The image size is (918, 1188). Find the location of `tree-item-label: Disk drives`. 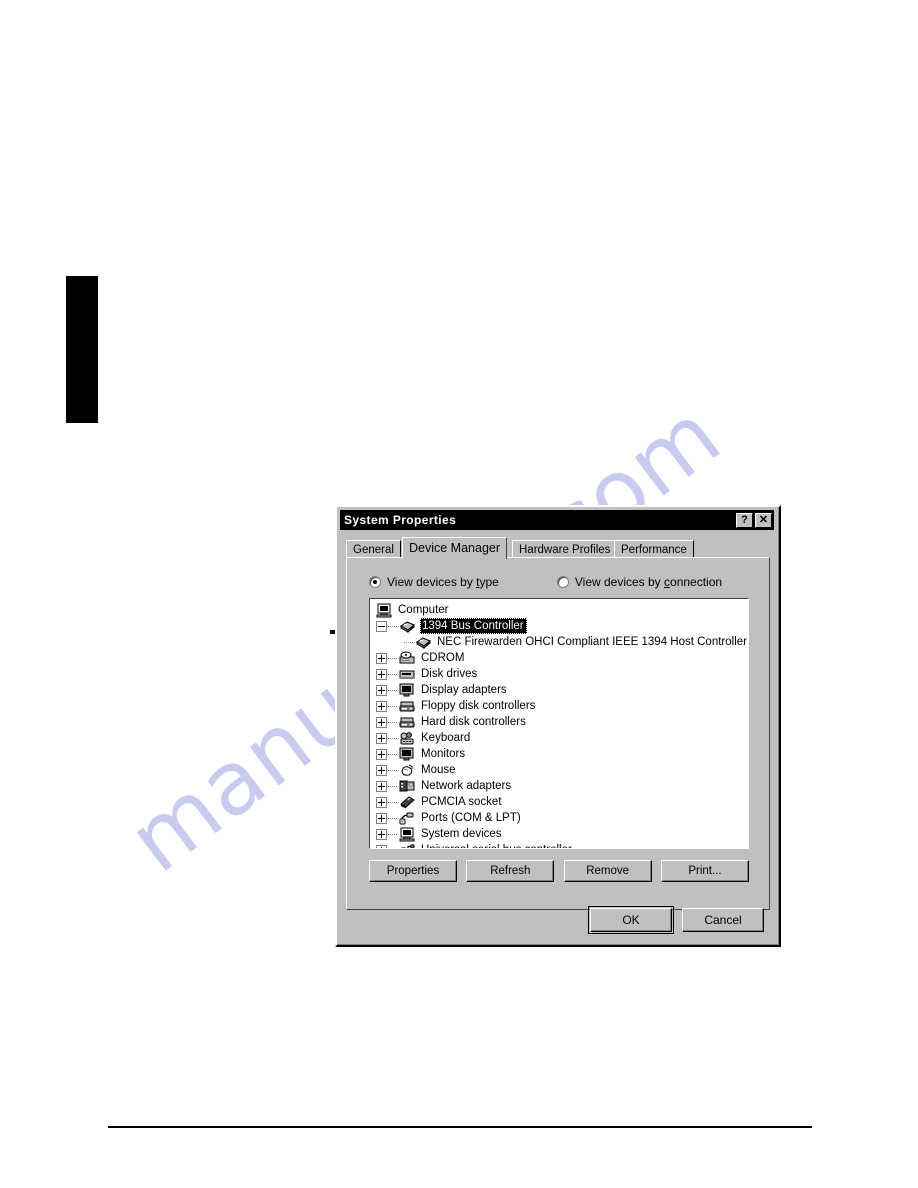

tree-item-label: Disk drives is located at coordinates (449, 674).